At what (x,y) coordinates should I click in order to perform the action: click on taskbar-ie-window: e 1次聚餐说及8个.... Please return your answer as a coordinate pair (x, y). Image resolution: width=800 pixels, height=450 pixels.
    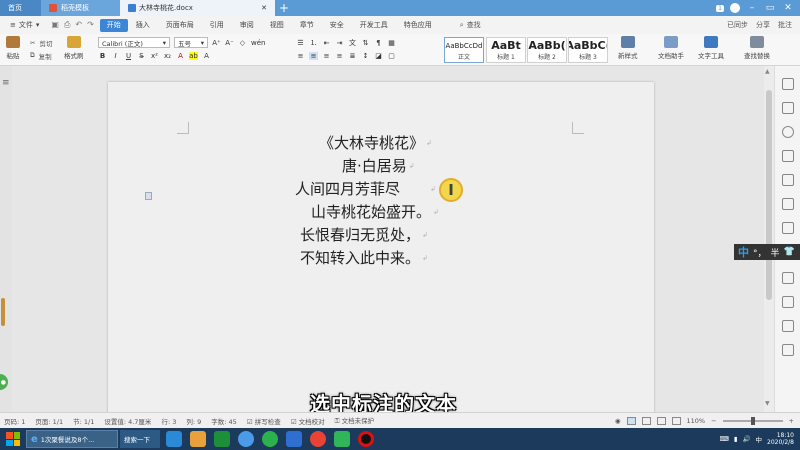
    Looking at the image, I should click on (72, 439).